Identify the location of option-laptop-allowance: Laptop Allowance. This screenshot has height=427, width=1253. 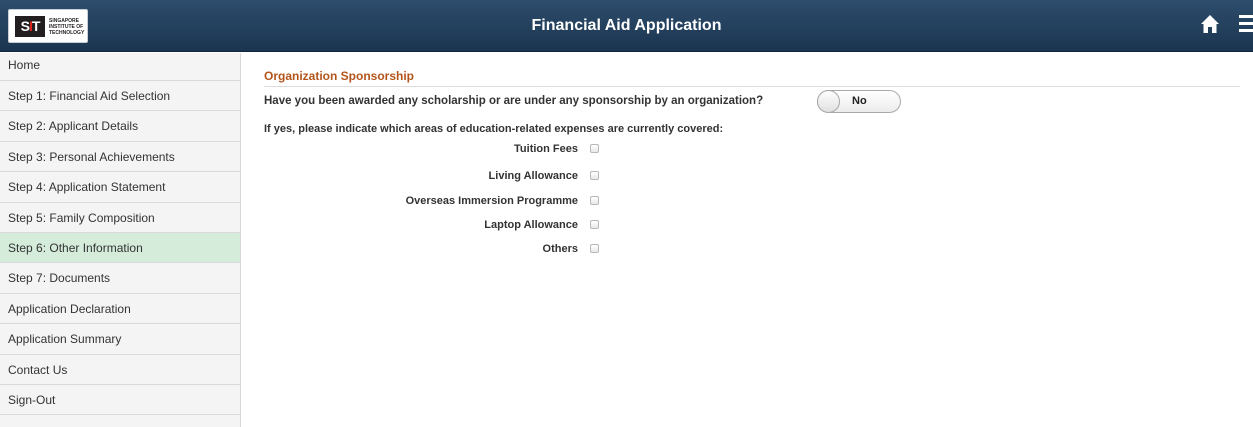
(434, 226).